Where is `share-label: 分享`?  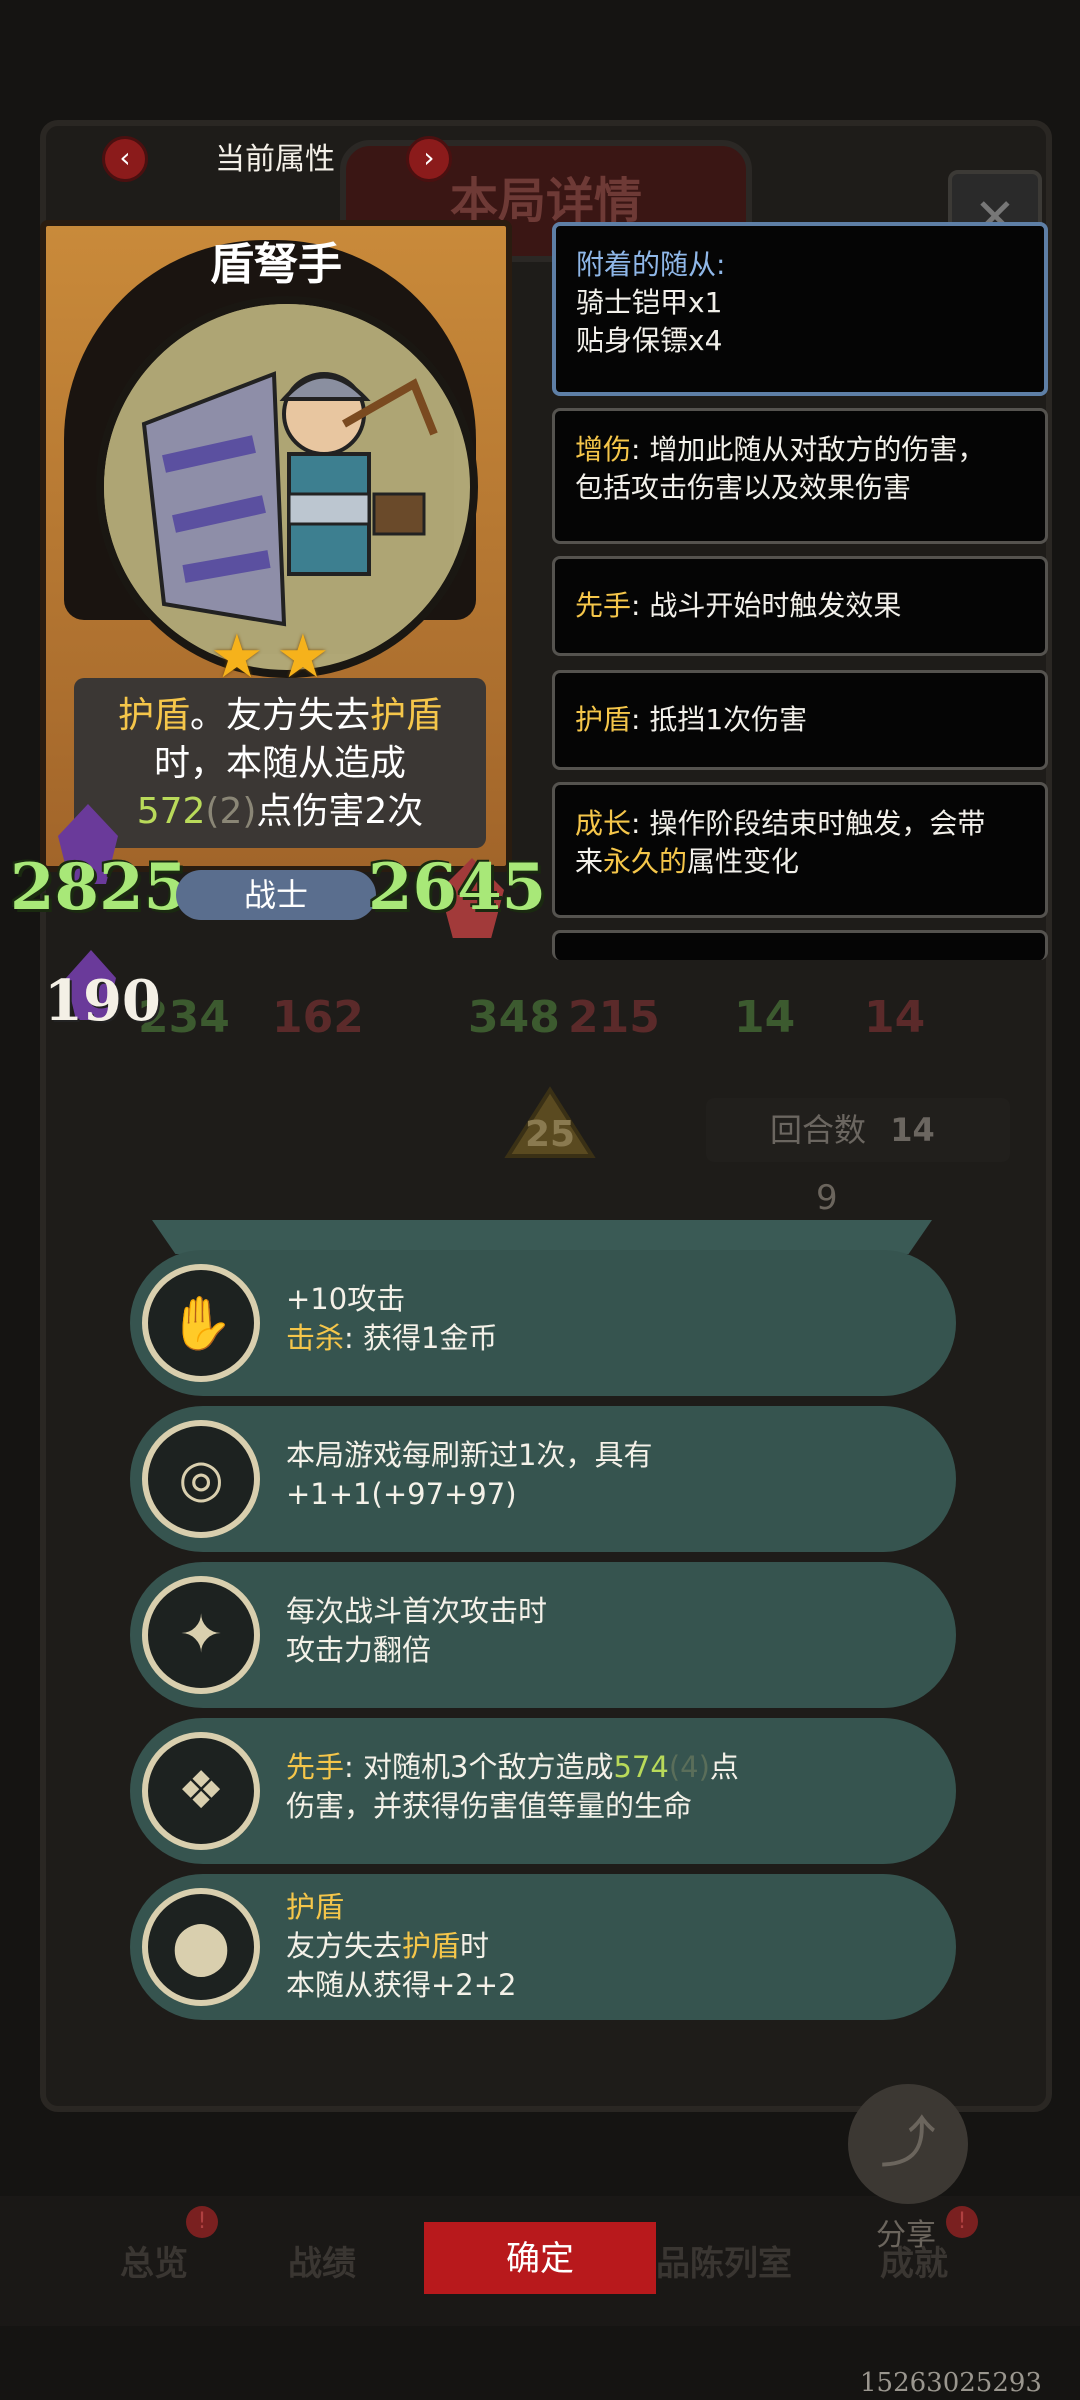 share-label: 分享 is located at coordinates (906, 2235).